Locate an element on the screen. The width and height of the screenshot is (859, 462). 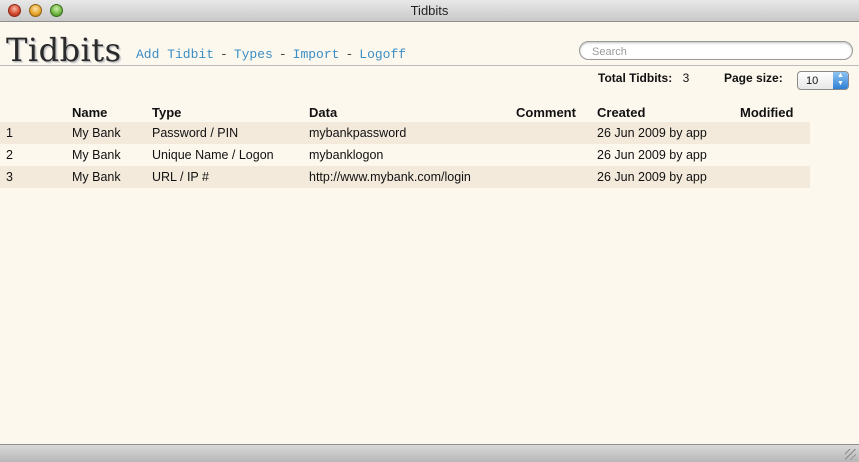
types-link: Types is located at coordinates (253, 54).